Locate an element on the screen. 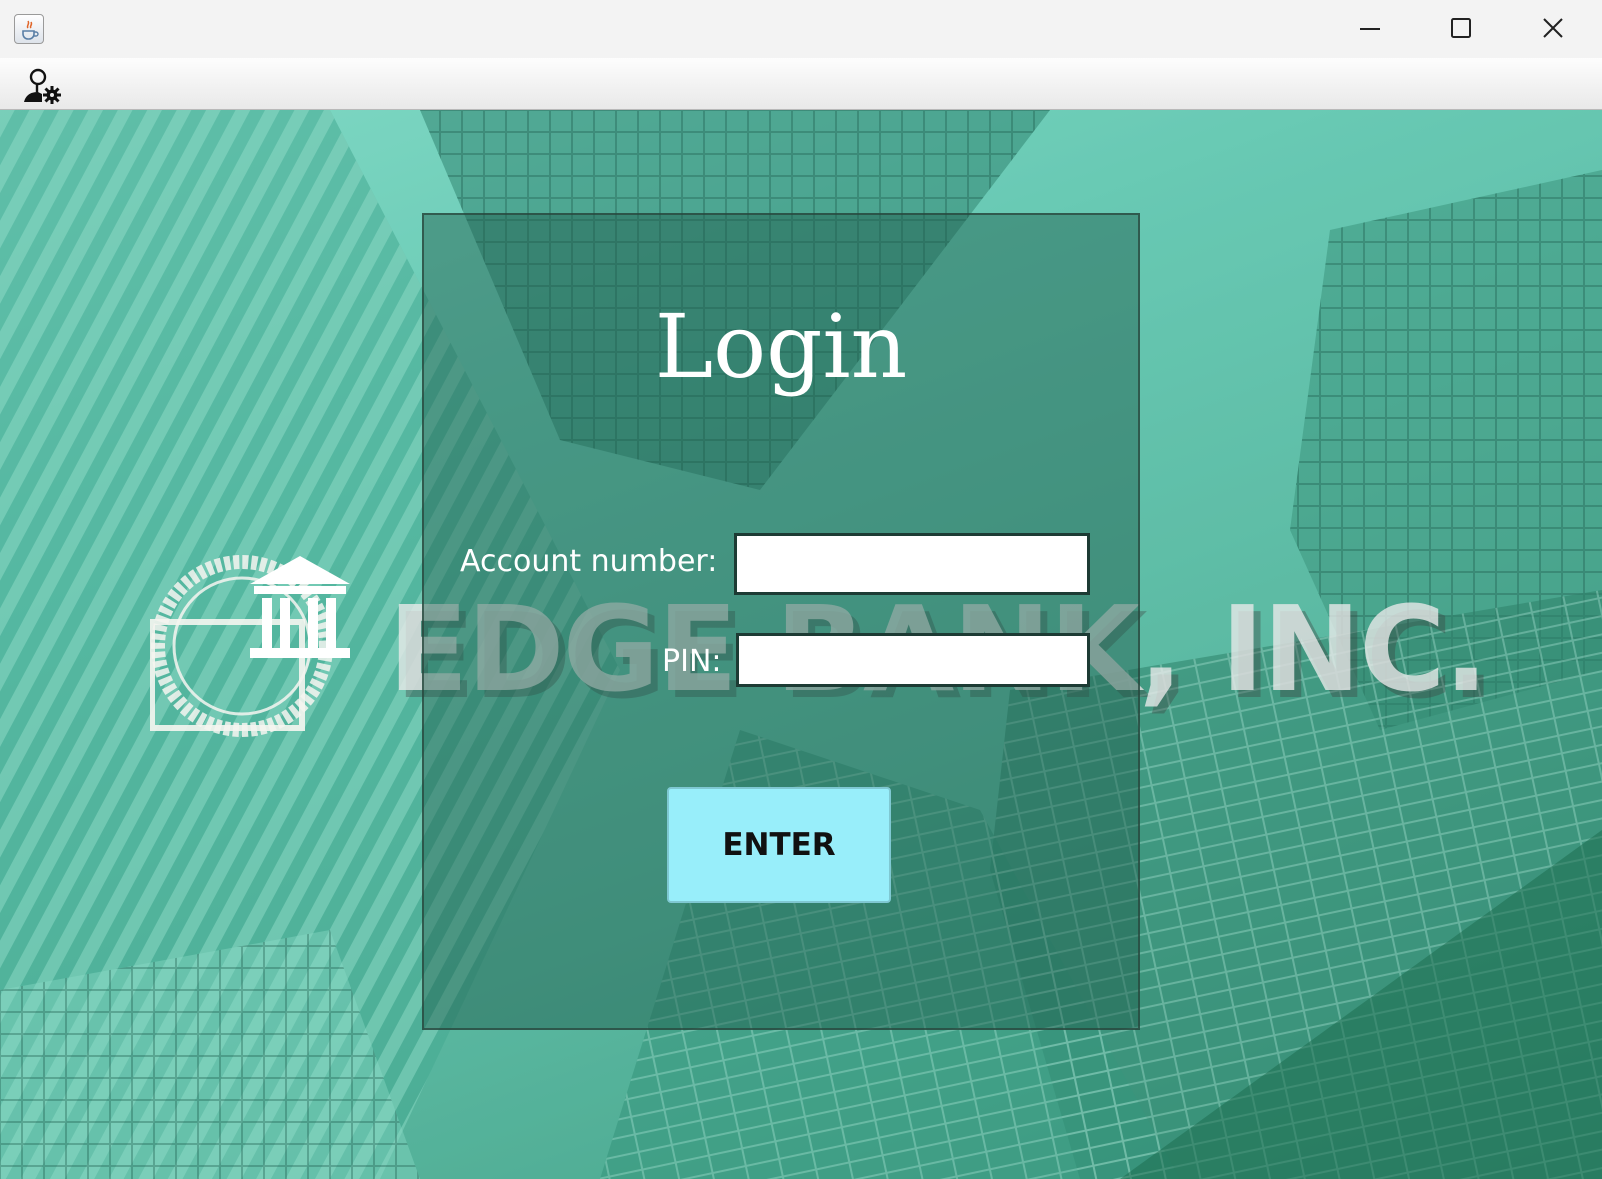 The height and width of the screenshot is (1179, 1602). login-title: Login is located at coordinates (781, 346).